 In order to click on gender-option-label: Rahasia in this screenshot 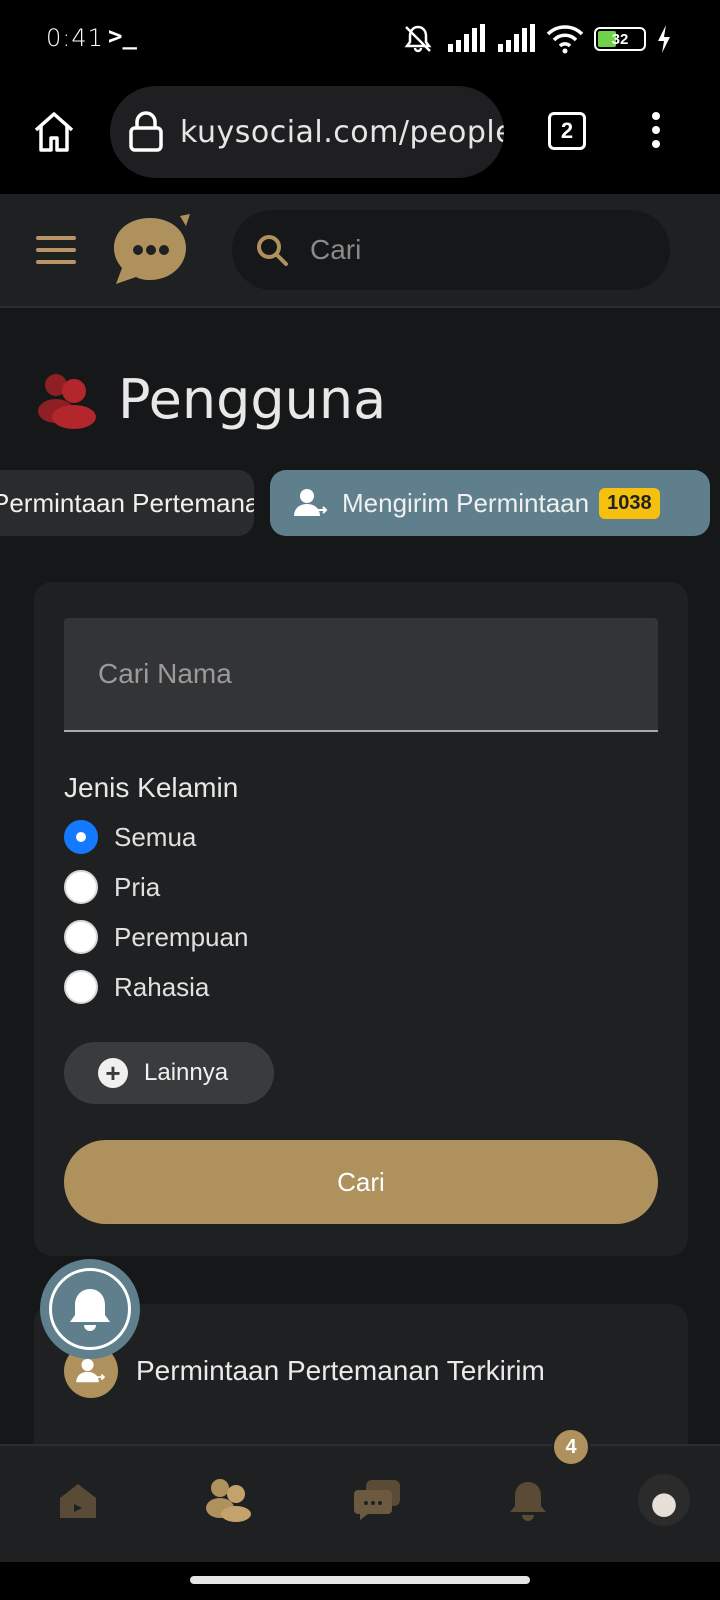, I will do `click(162, 986)`.